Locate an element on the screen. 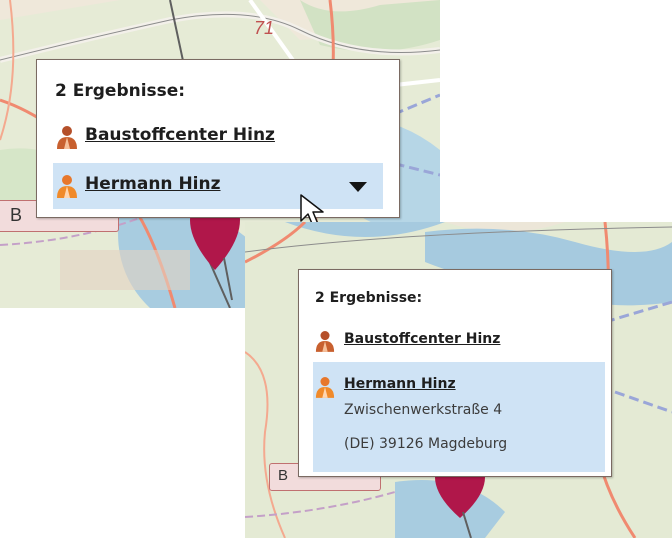 The height and width of the screenshot is (538, 672). result-address-street: Zwischenwerkstraße 4 is located at coordinates (423, 410).